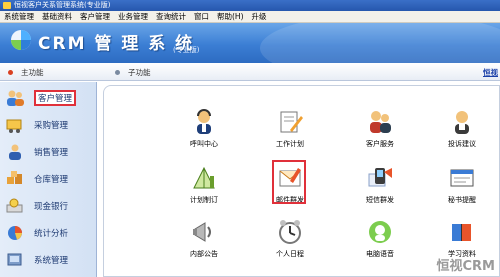 The image size is (500, 277). What do you see at coordinates (250, 72) in the screenshot?
I see `function-tabbar: 主功能 子功能 恒视` at bounding box center [250, 72].